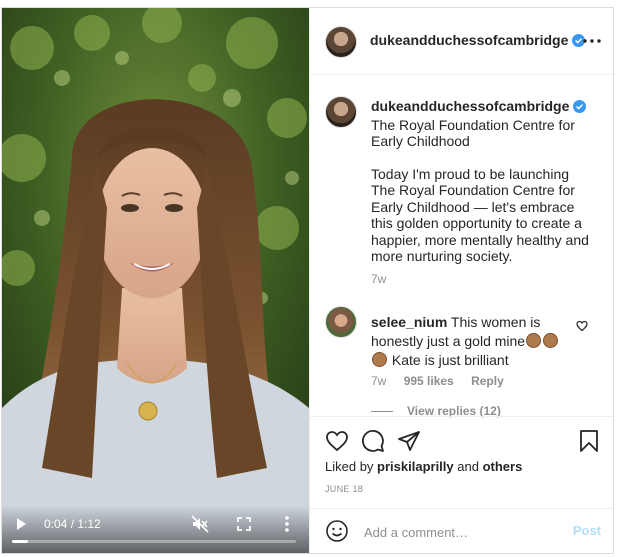 This screenshot has width=620, height=557. I want to click on video-controls: 0:04 / 1:12, so click(155, 529).